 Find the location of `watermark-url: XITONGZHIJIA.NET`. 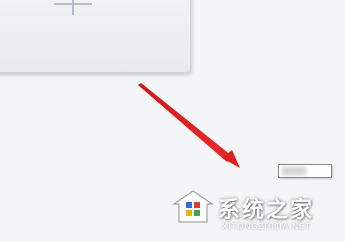

watermark-url: XITONGZHIJIA.NET is located at coordinates (267, 226).